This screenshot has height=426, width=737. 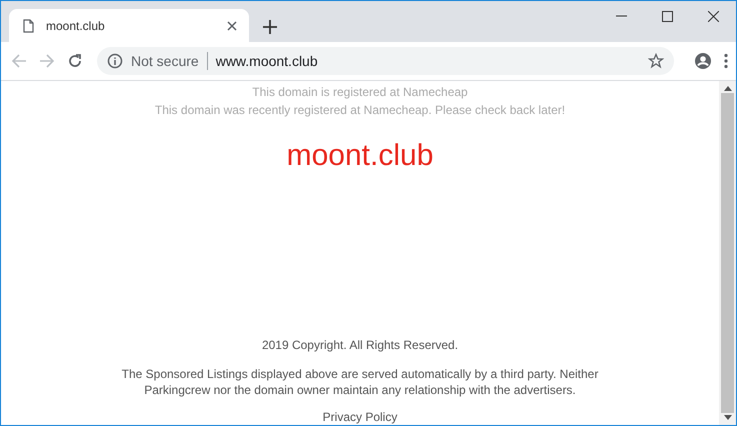 What do you see at coordinates (360, 92) in the screenshot?
I see `notice-text: This domain is registered at Namecheap` at bounding box center [360, 92].